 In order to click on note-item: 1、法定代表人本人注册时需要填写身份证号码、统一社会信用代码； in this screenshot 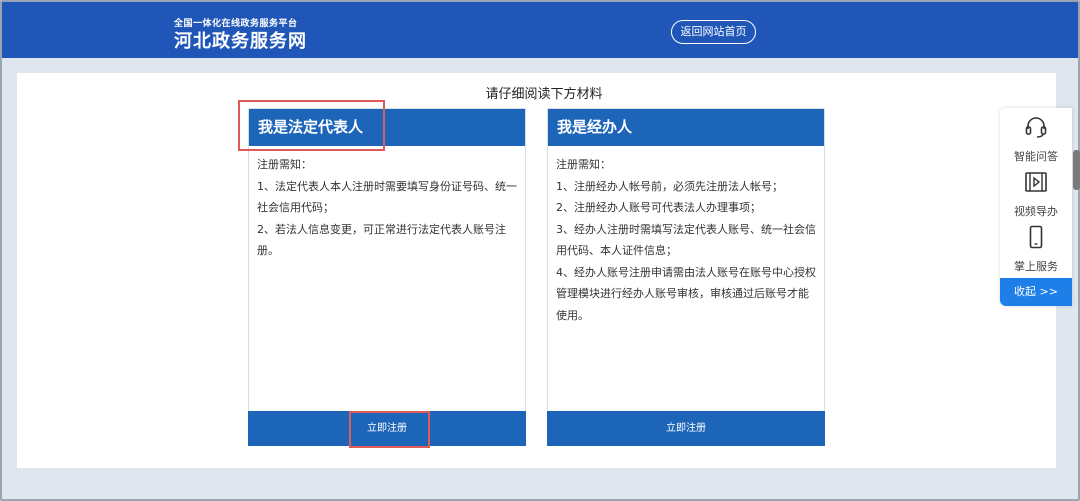, I will do `click(387, 197)`.